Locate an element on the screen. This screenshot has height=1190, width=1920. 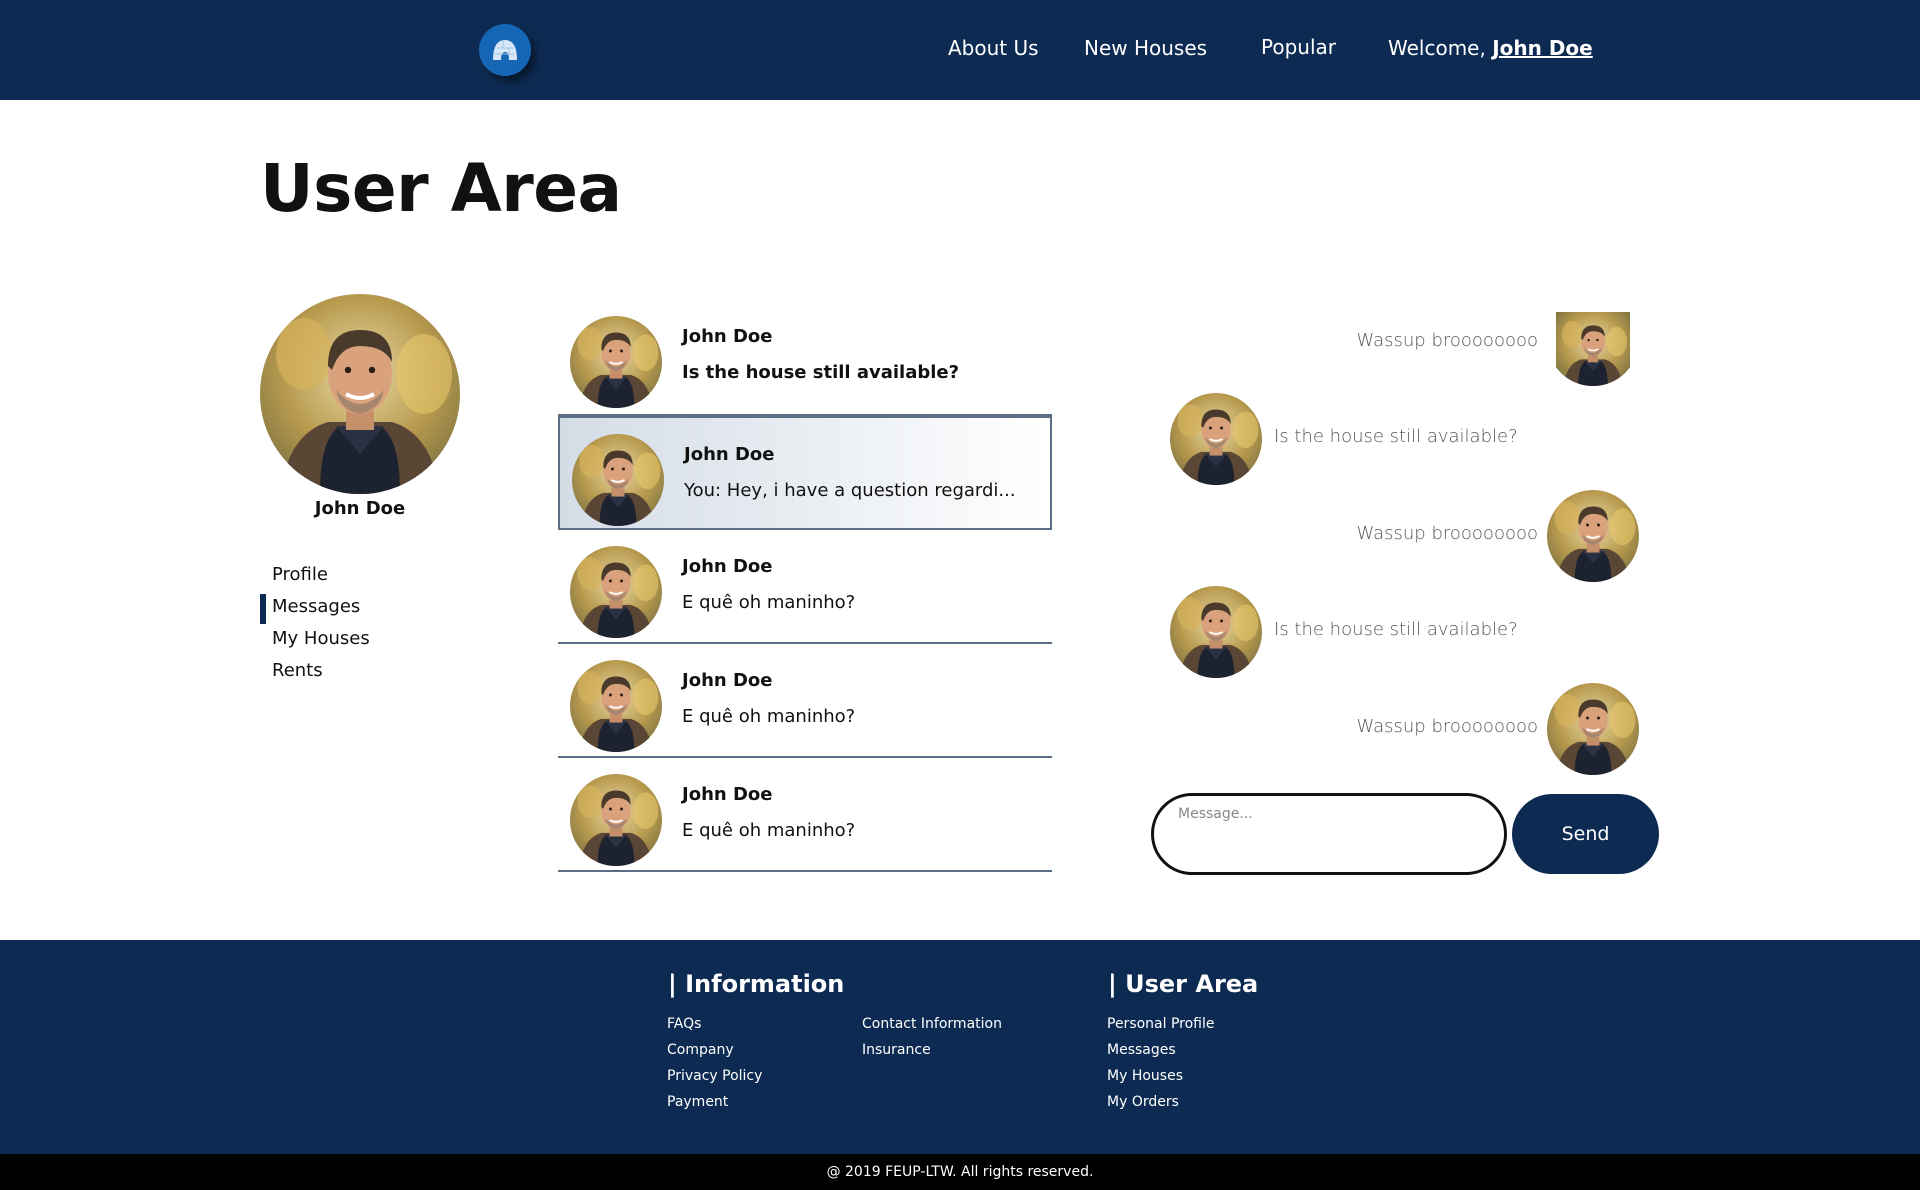
footer-information-heading: | Information is located at coordinates (756, 984).